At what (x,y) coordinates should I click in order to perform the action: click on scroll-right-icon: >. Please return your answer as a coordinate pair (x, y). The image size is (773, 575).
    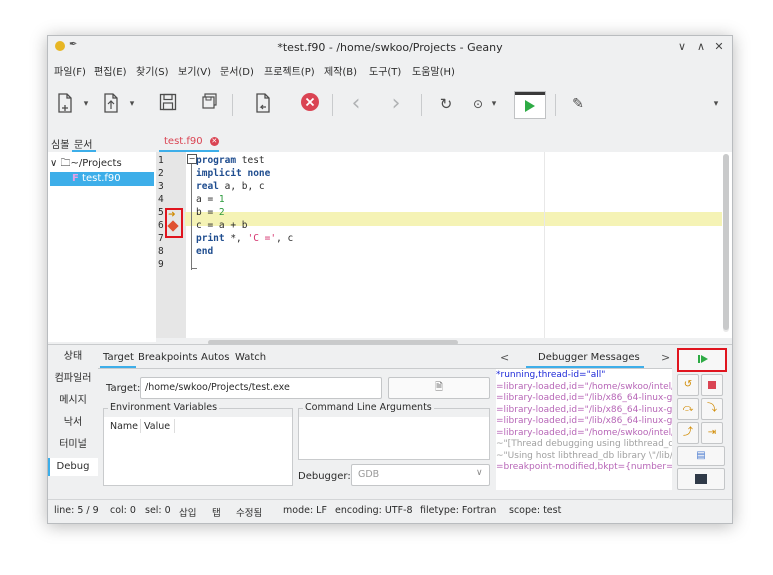
    Looking at the image, I should click on (665, 357).